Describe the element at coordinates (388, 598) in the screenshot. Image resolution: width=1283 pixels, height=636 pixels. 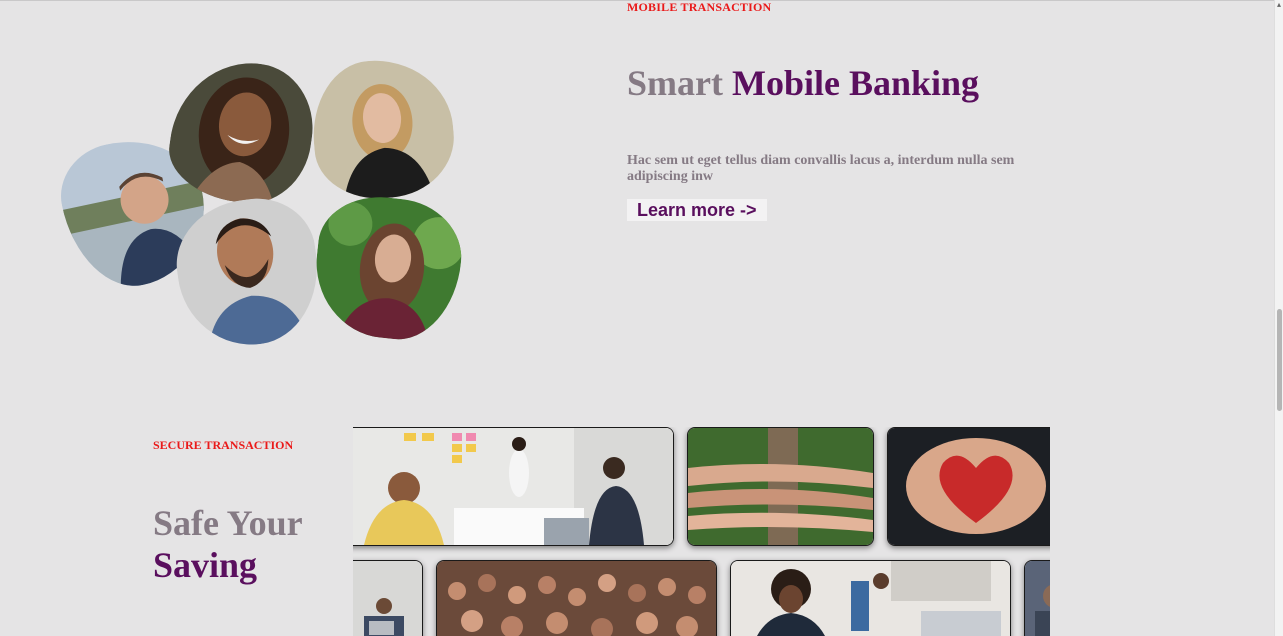
I see `office-workers-photo` at that location.